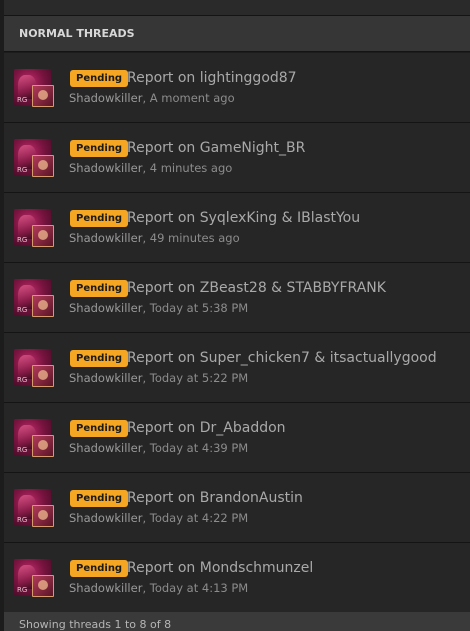  What do you see at coordinates (206, 428) in the screenshot?
I see `thread-title-link: Report on Dr_Abaddon` at bounding box center [206, 428].